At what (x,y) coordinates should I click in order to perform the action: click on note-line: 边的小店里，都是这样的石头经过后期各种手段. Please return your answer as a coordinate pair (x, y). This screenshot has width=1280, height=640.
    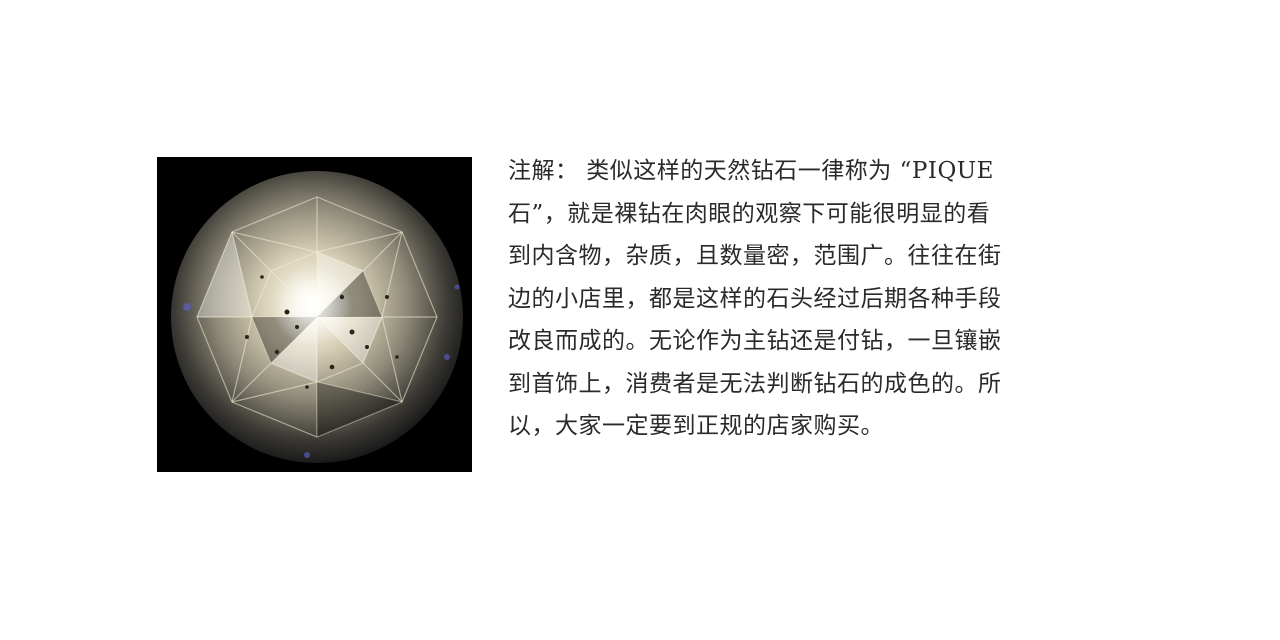
    Looking at the image, I should click on (755, 298).